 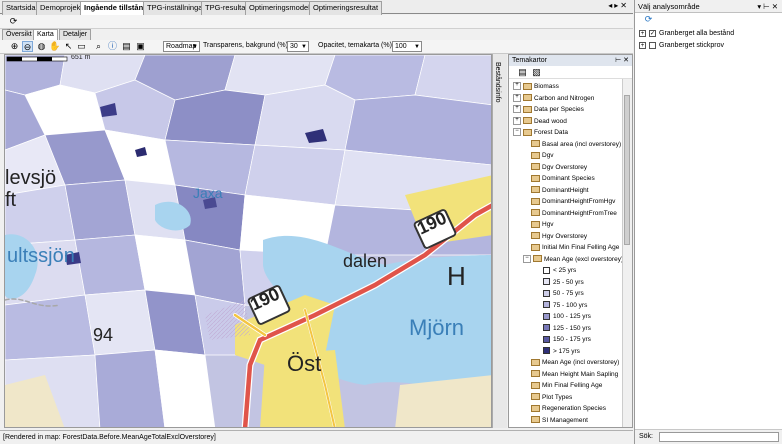 I want to click on temakartor-toolbar: ▤ ▧, so click(x=570, y=72).